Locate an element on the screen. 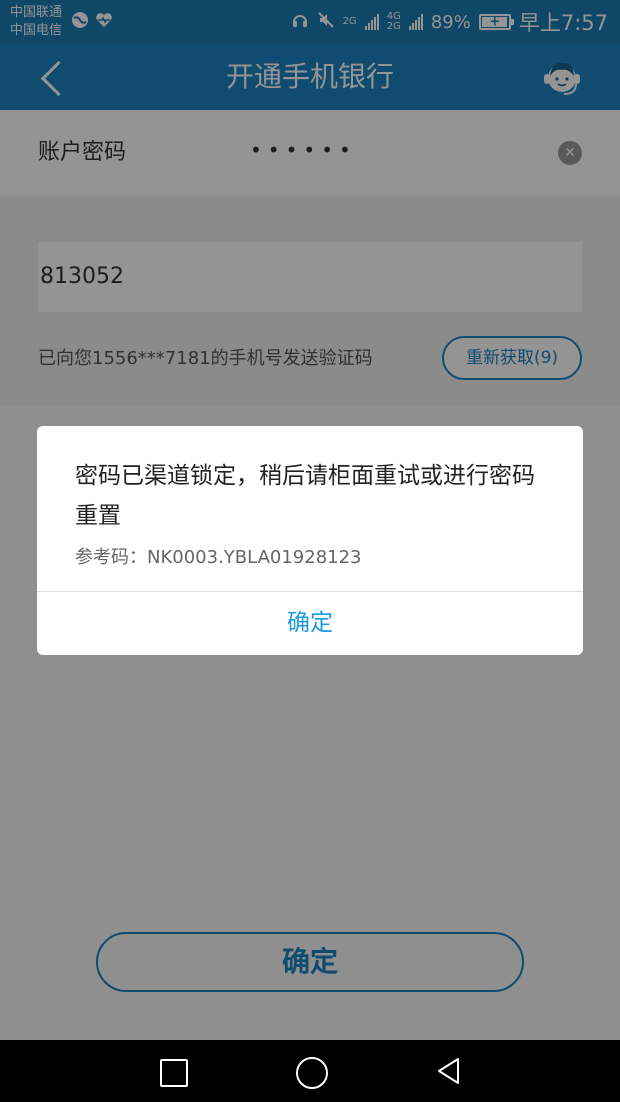 Image resolution: width=620 pixels, height=1102 pixels. recent-apps-icon is located at coordinates (172, 1071).